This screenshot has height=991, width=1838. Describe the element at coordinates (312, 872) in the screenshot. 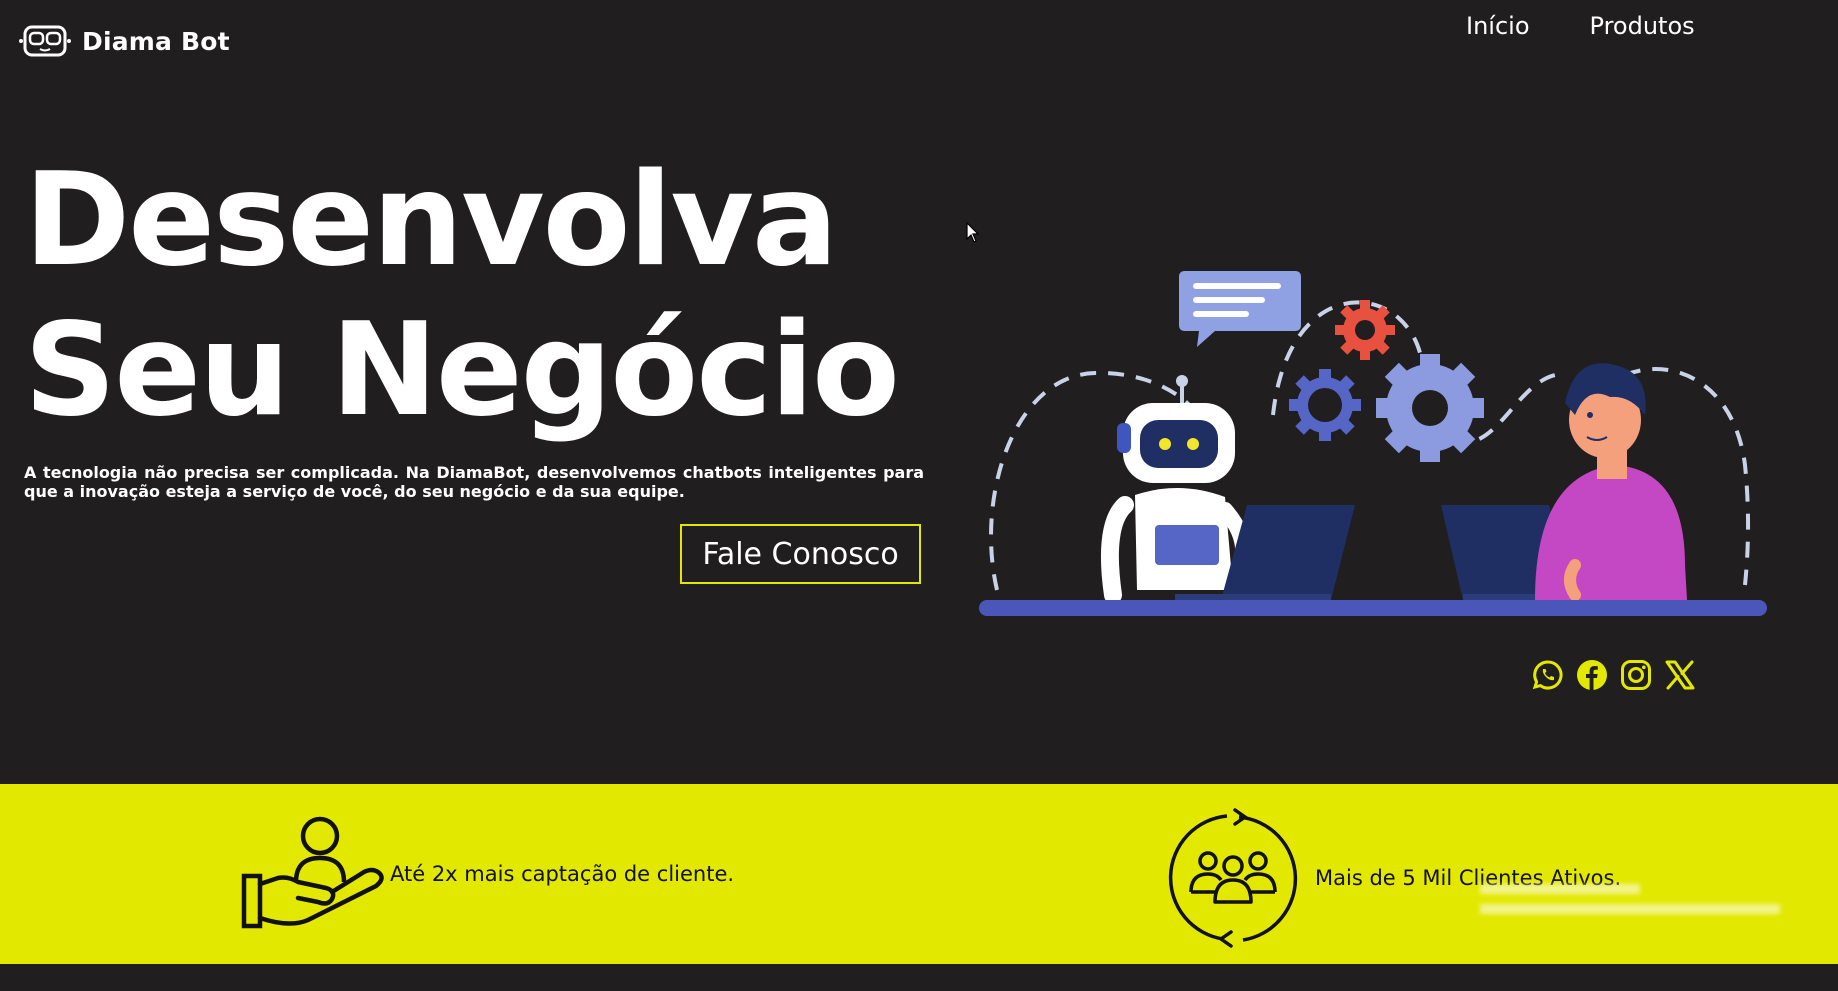

I see `hand-holding-person-icon` at that location.